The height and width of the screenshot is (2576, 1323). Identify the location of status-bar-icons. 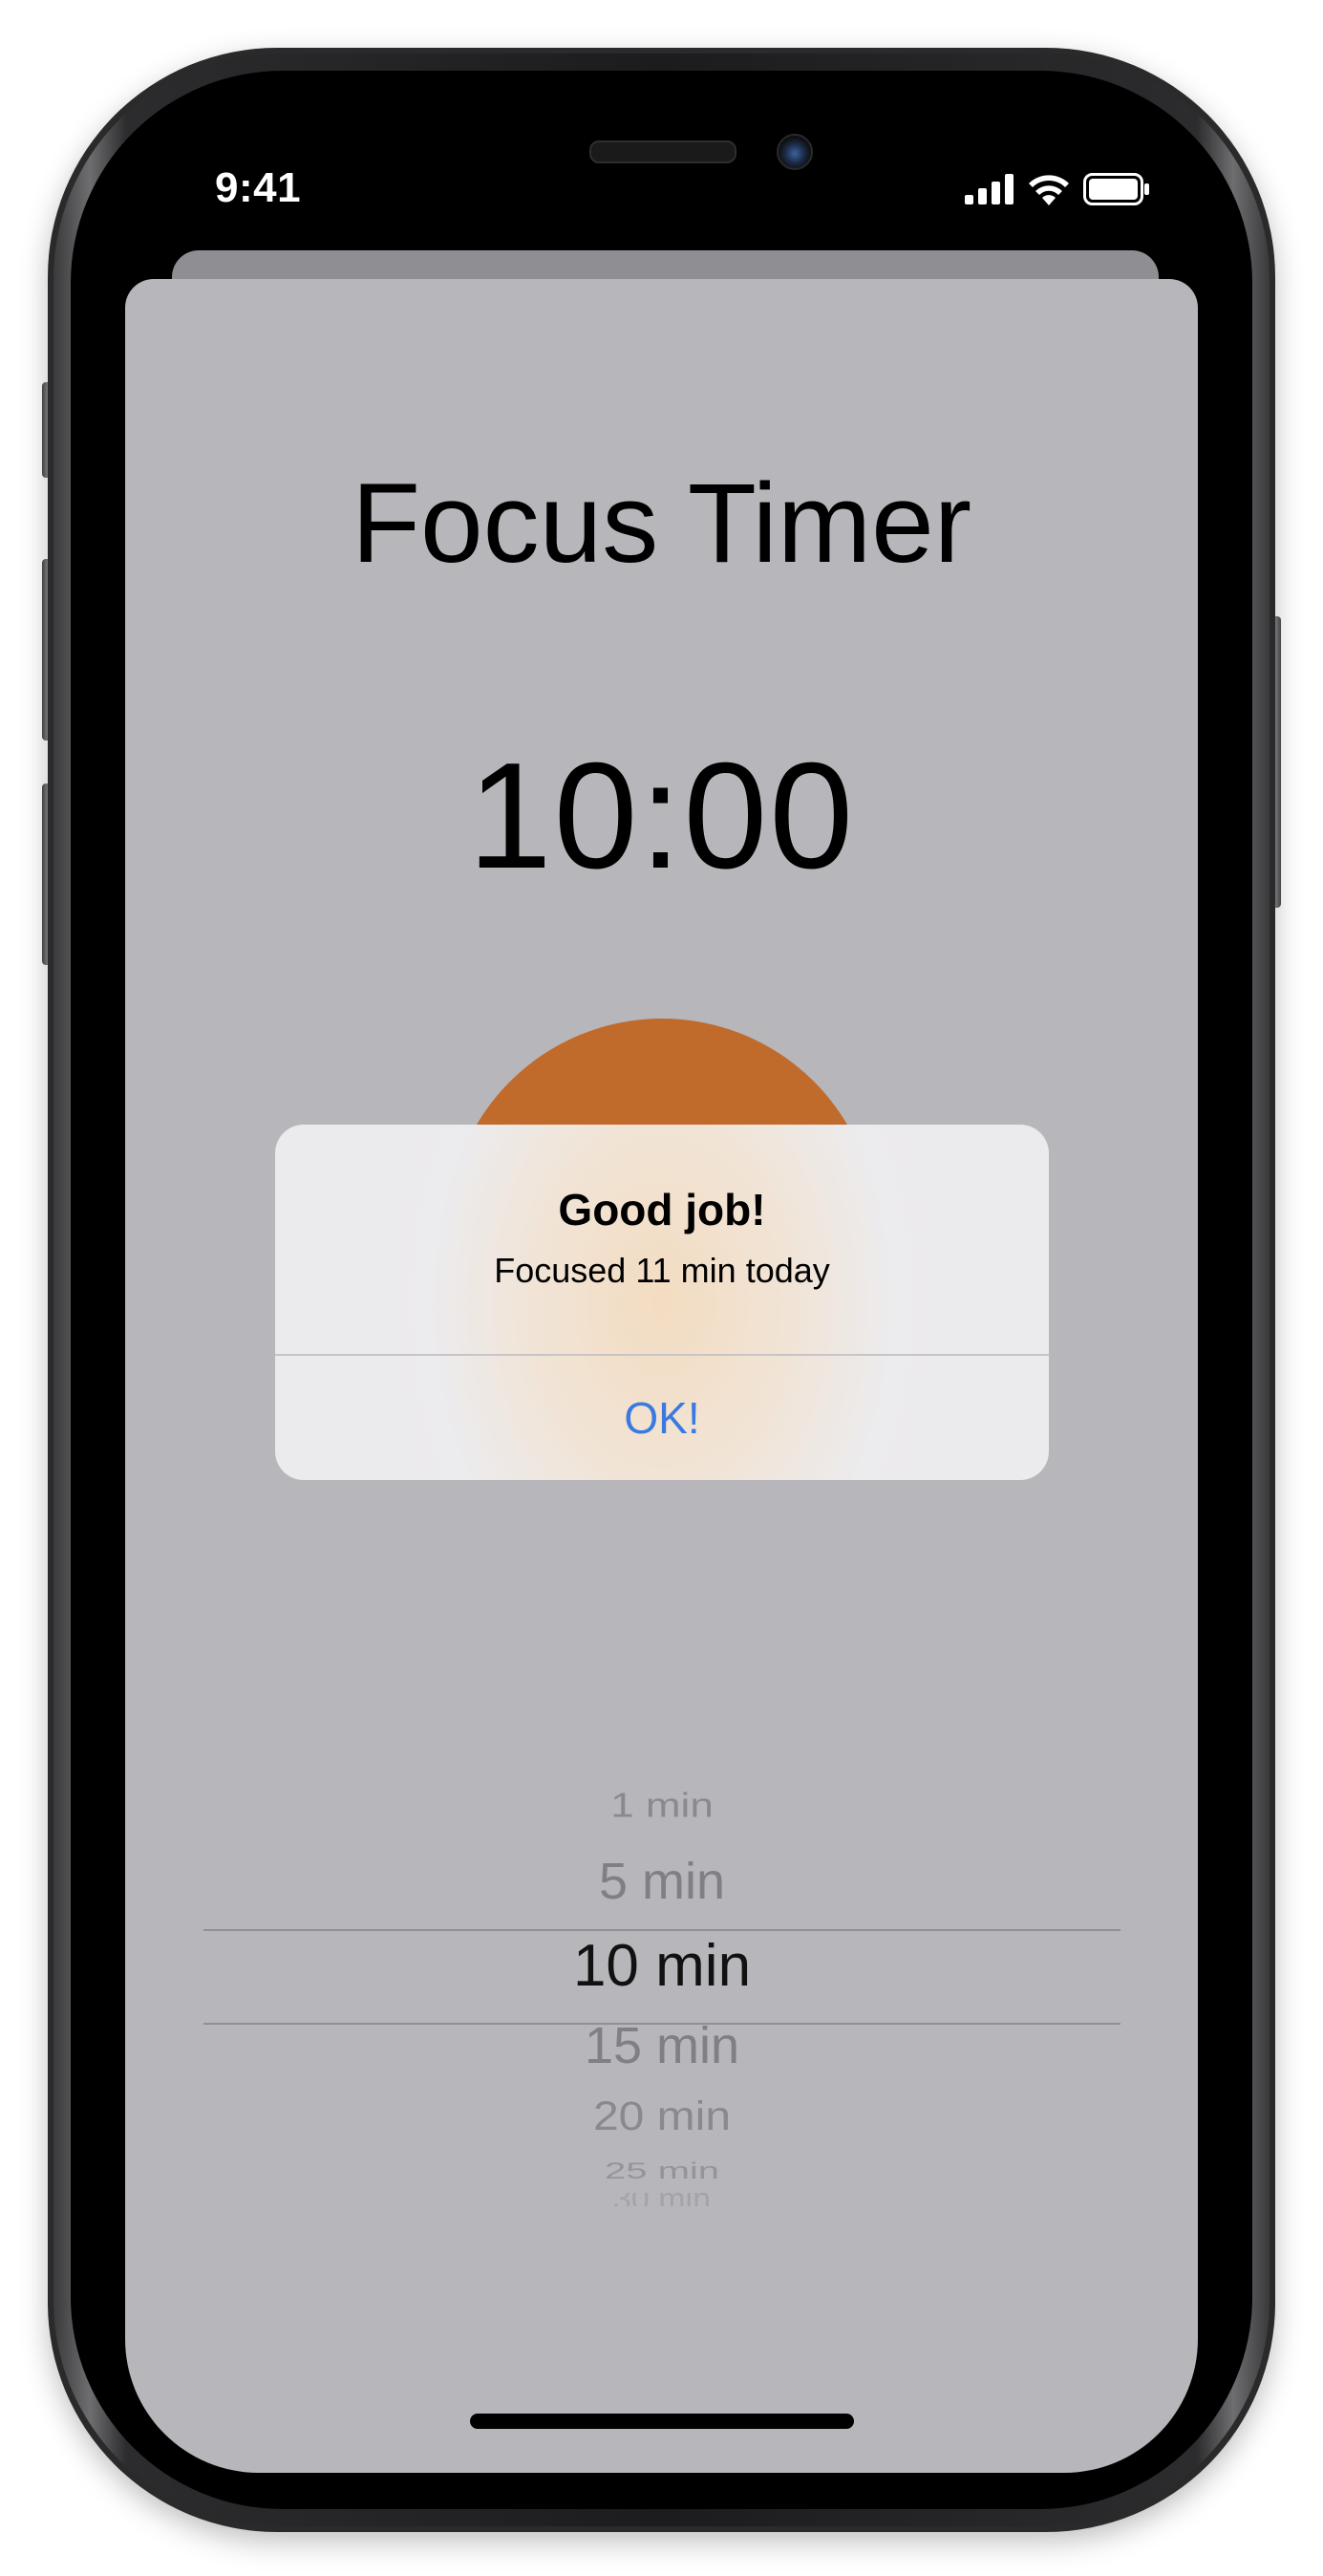
(1058, 189).